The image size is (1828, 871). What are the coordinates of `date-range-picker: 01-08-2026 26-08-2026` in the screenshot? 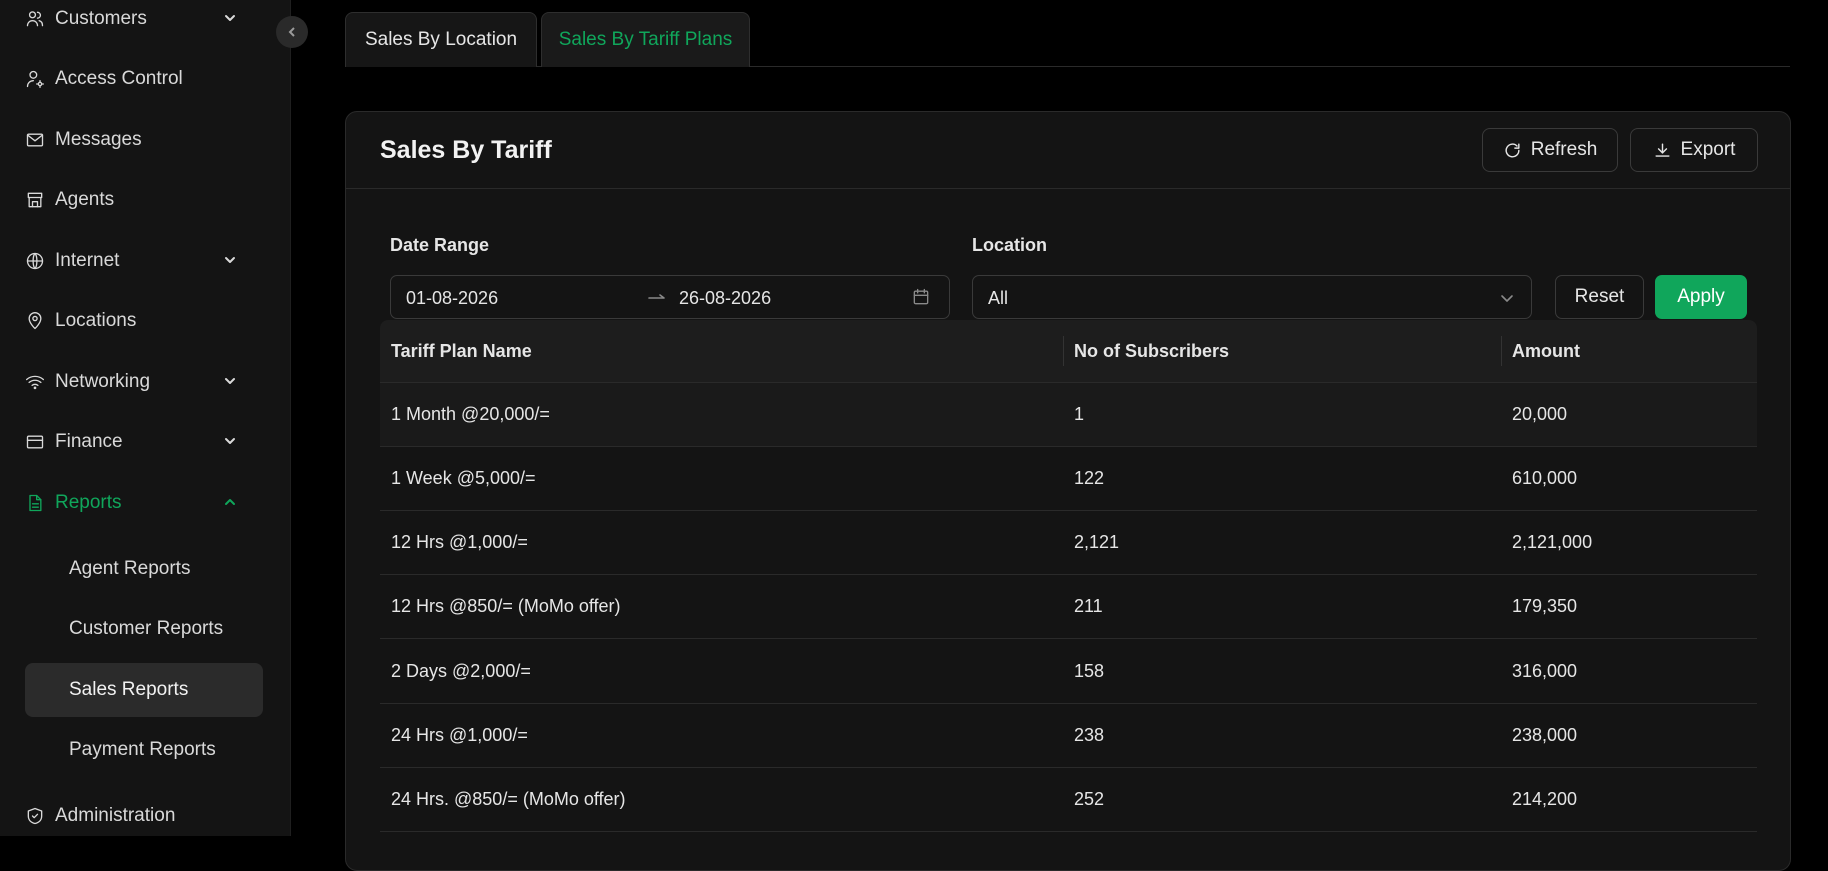 It's located at (670, 297).